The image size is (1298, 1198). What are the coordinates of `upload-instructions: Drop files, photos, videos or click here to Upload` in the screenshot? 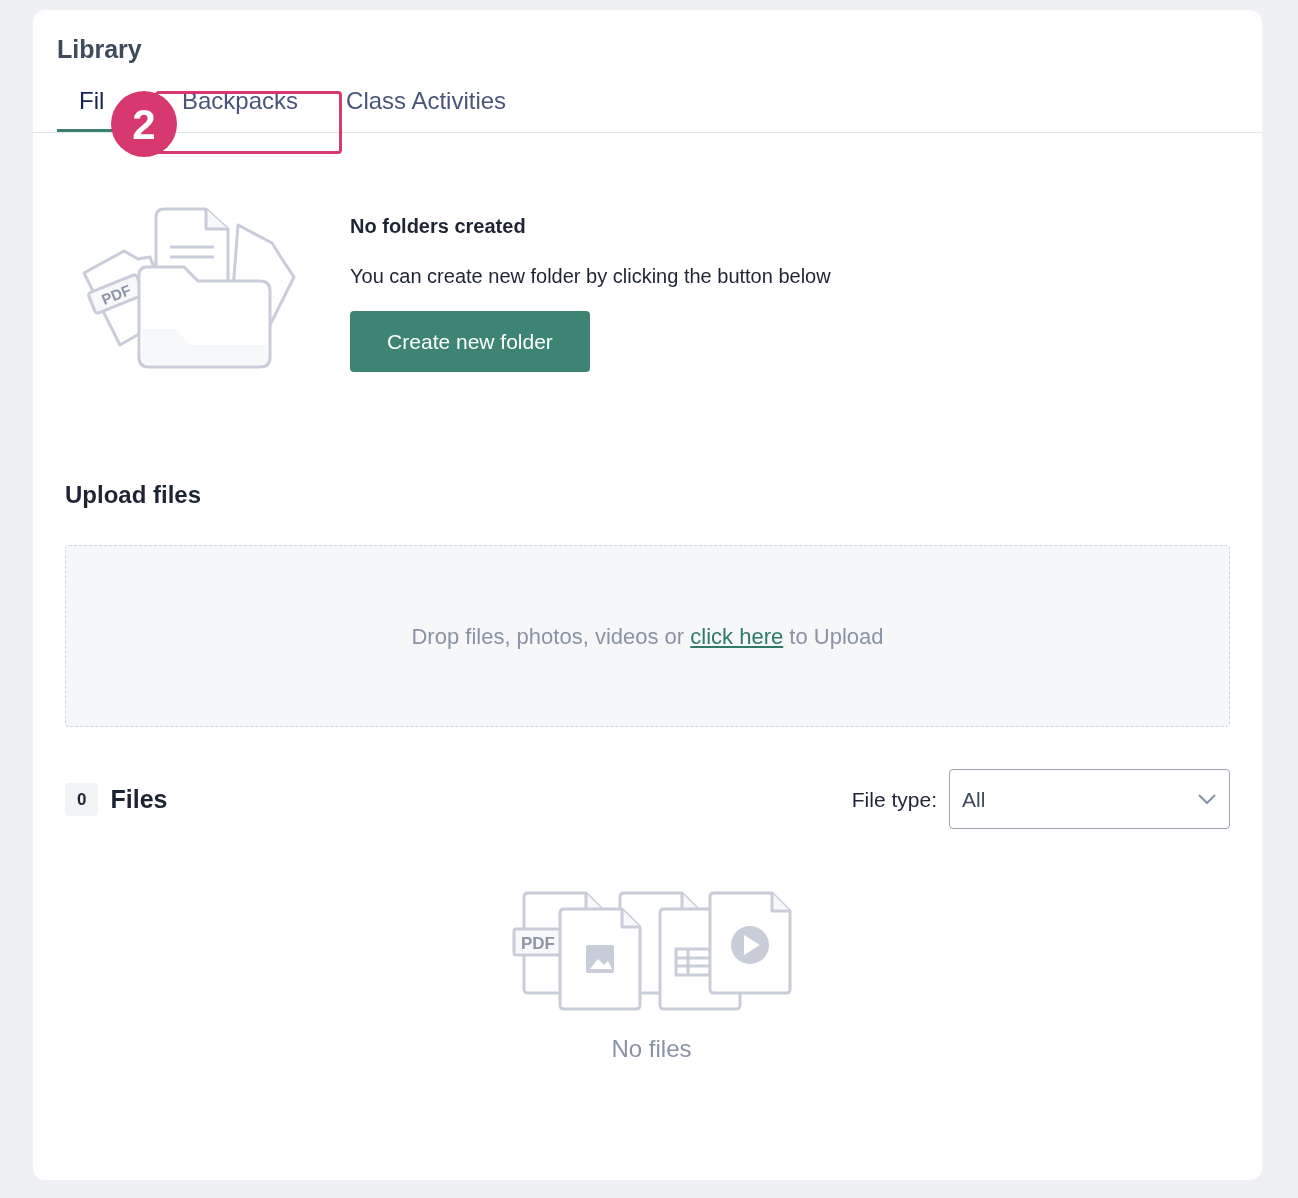 It's located at (647, 636).